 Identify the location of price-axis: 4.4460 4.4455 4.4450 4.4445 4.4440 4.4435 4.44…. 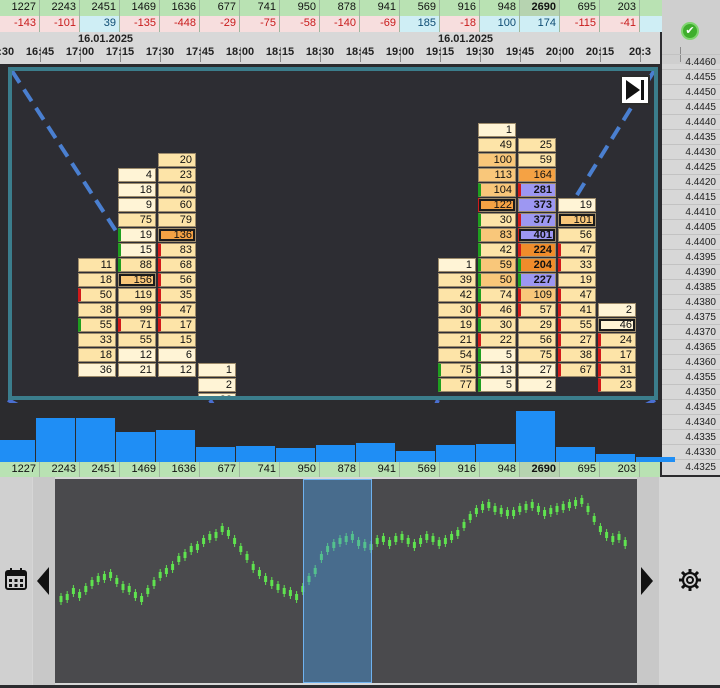
(691, 264).